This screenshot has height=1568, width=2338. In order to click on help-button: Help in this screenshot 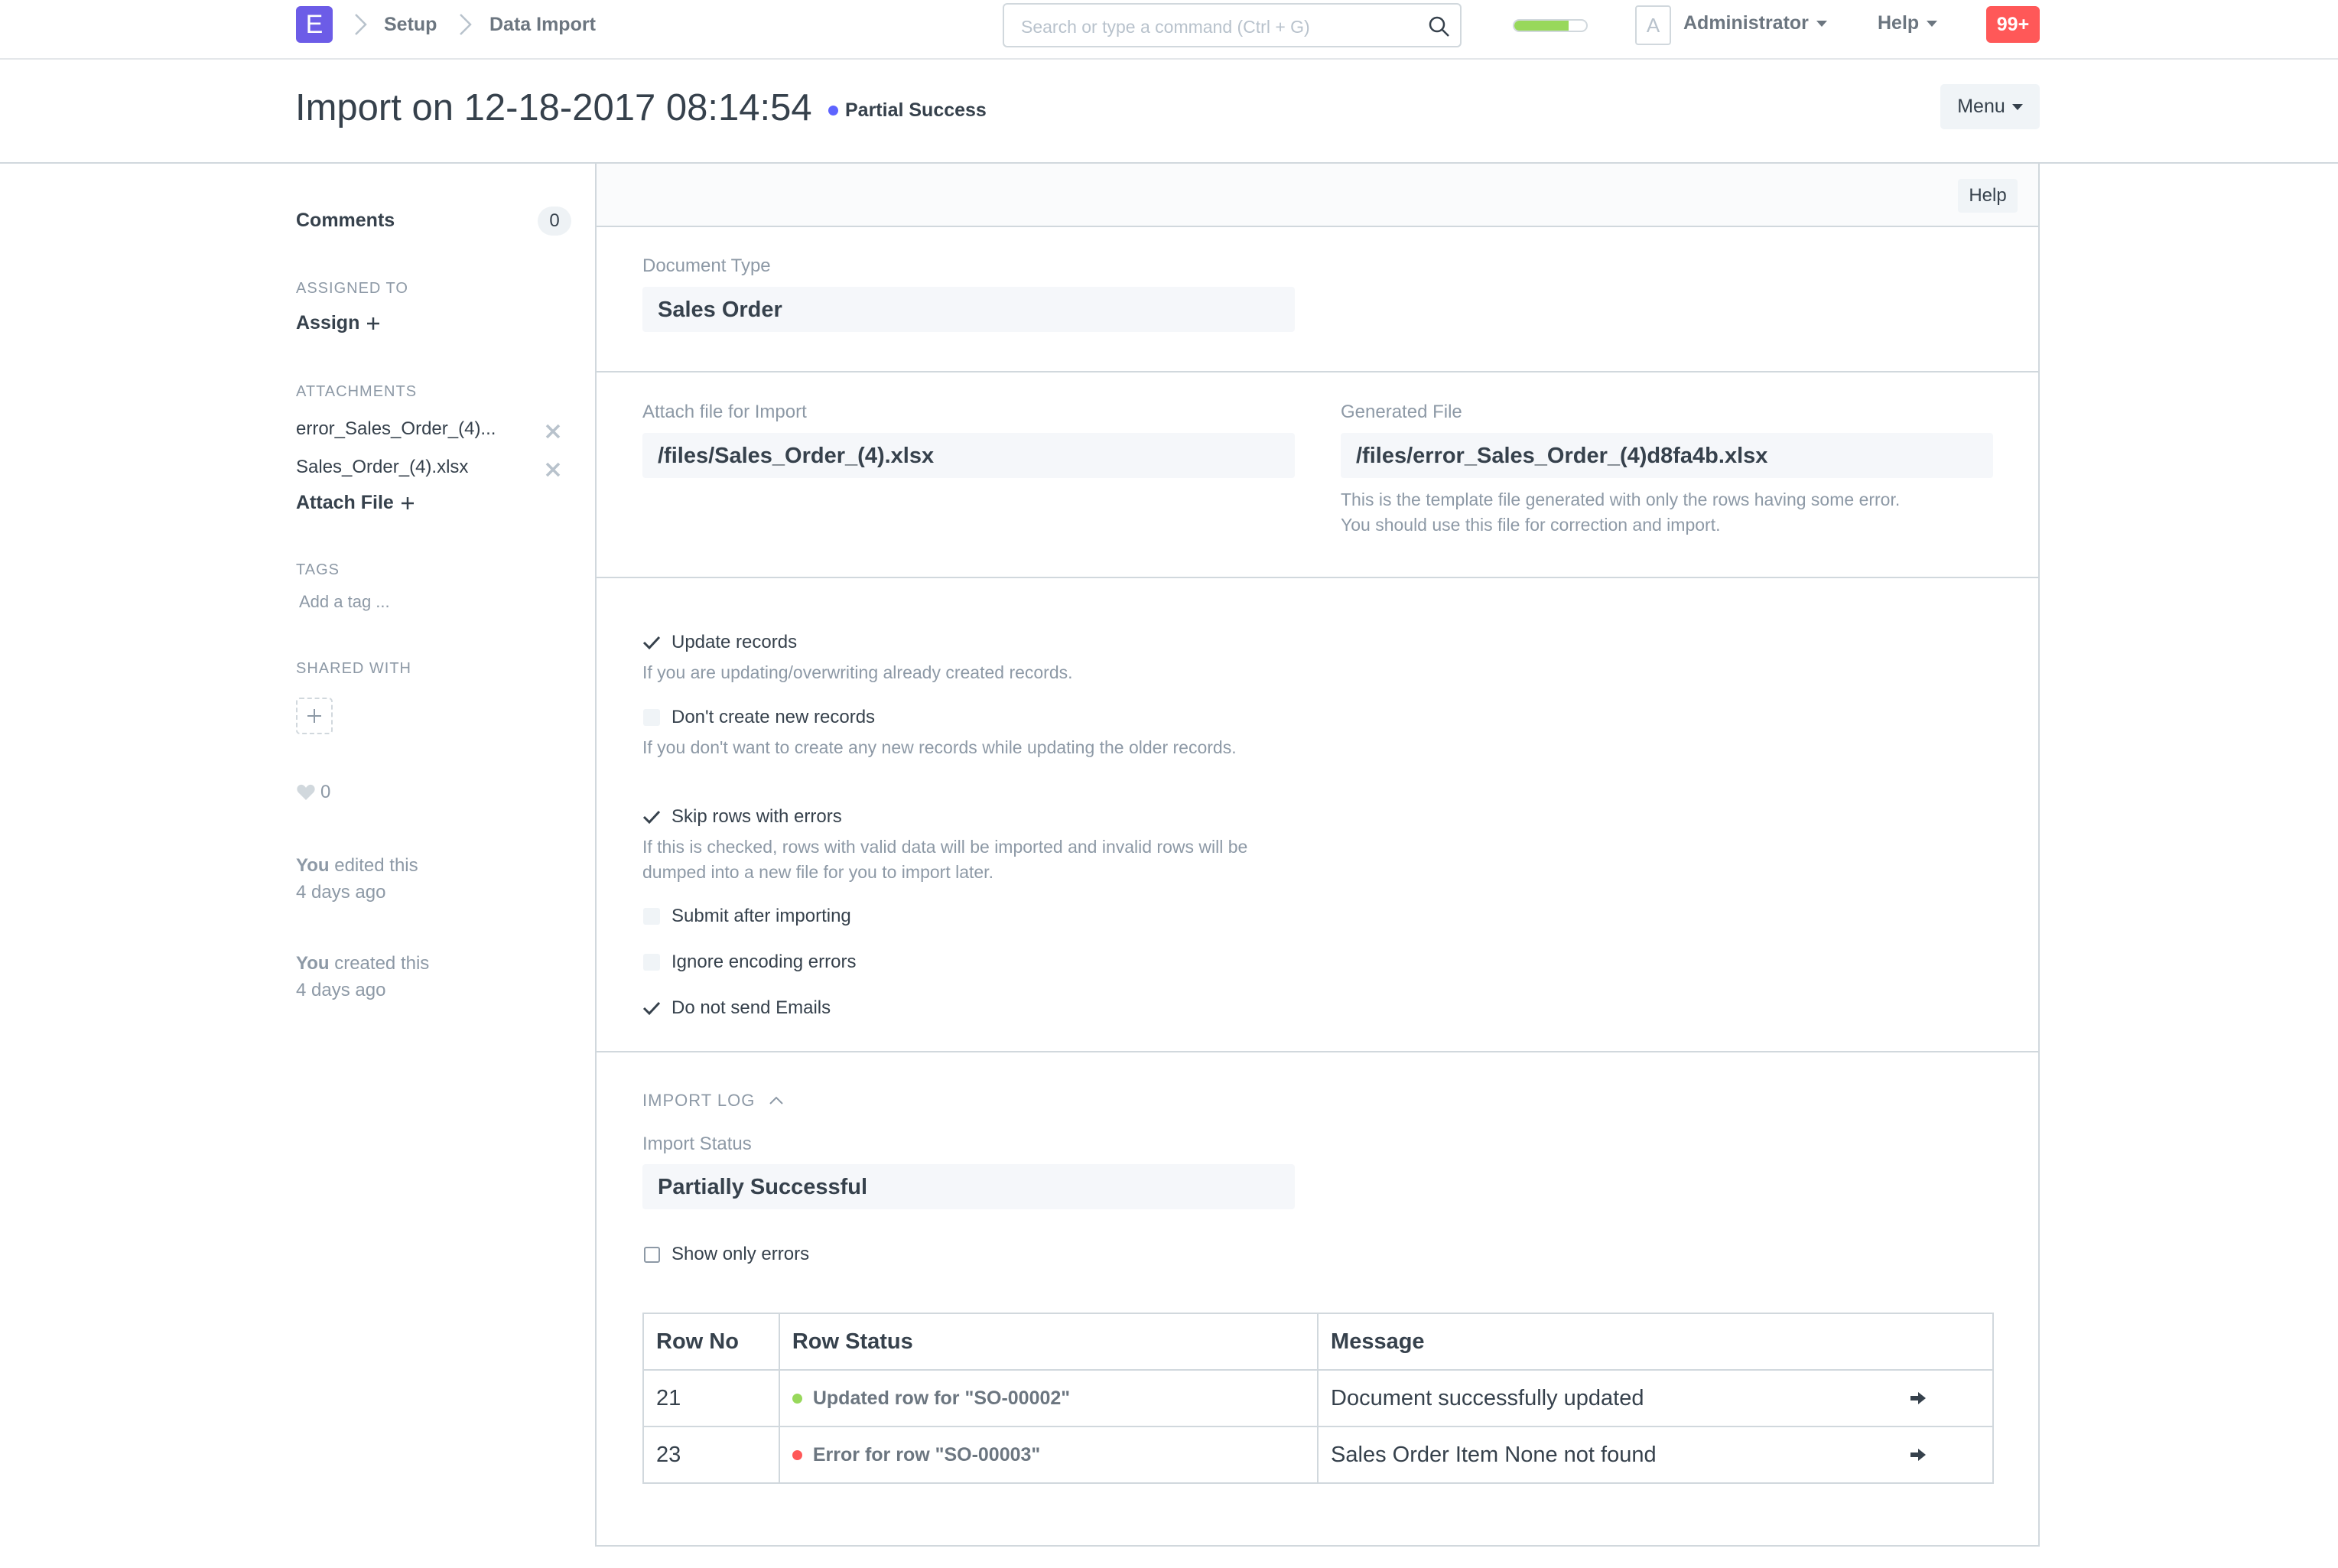, I will do `click(1988, 196)`.